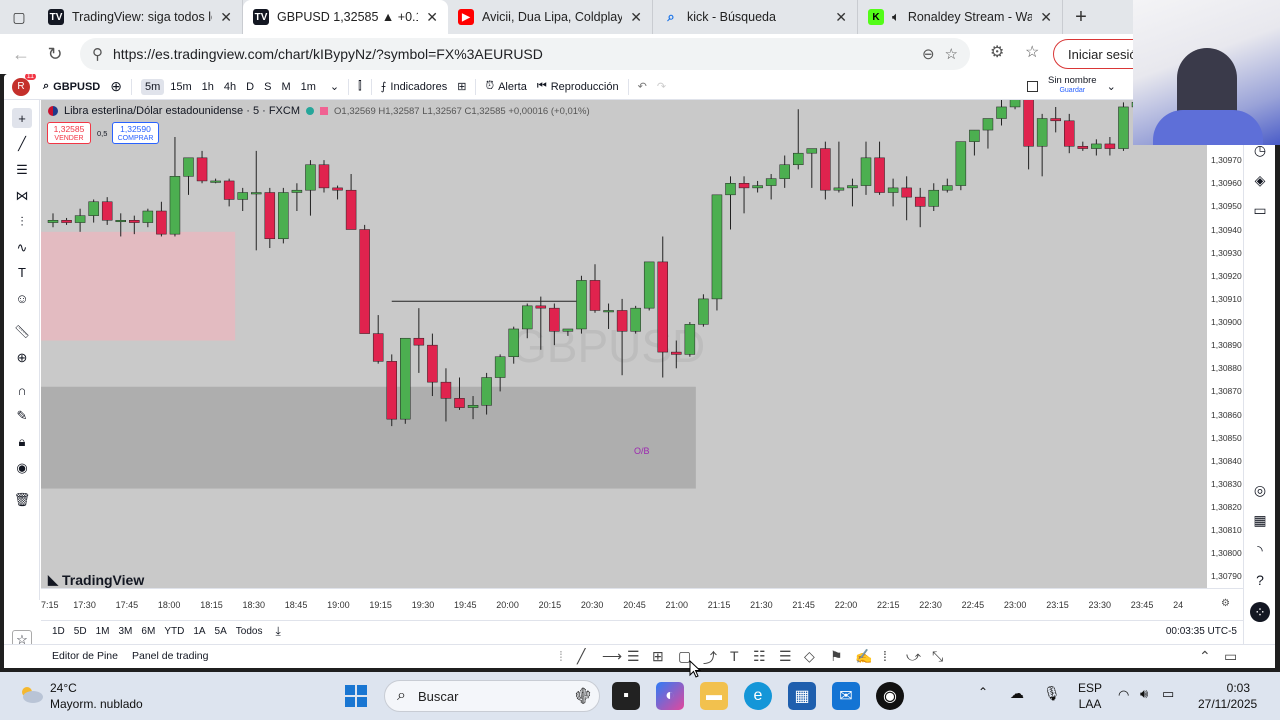  I want to click on utc-clock: 00:03:35 UTC-5, so click(1201, 631).